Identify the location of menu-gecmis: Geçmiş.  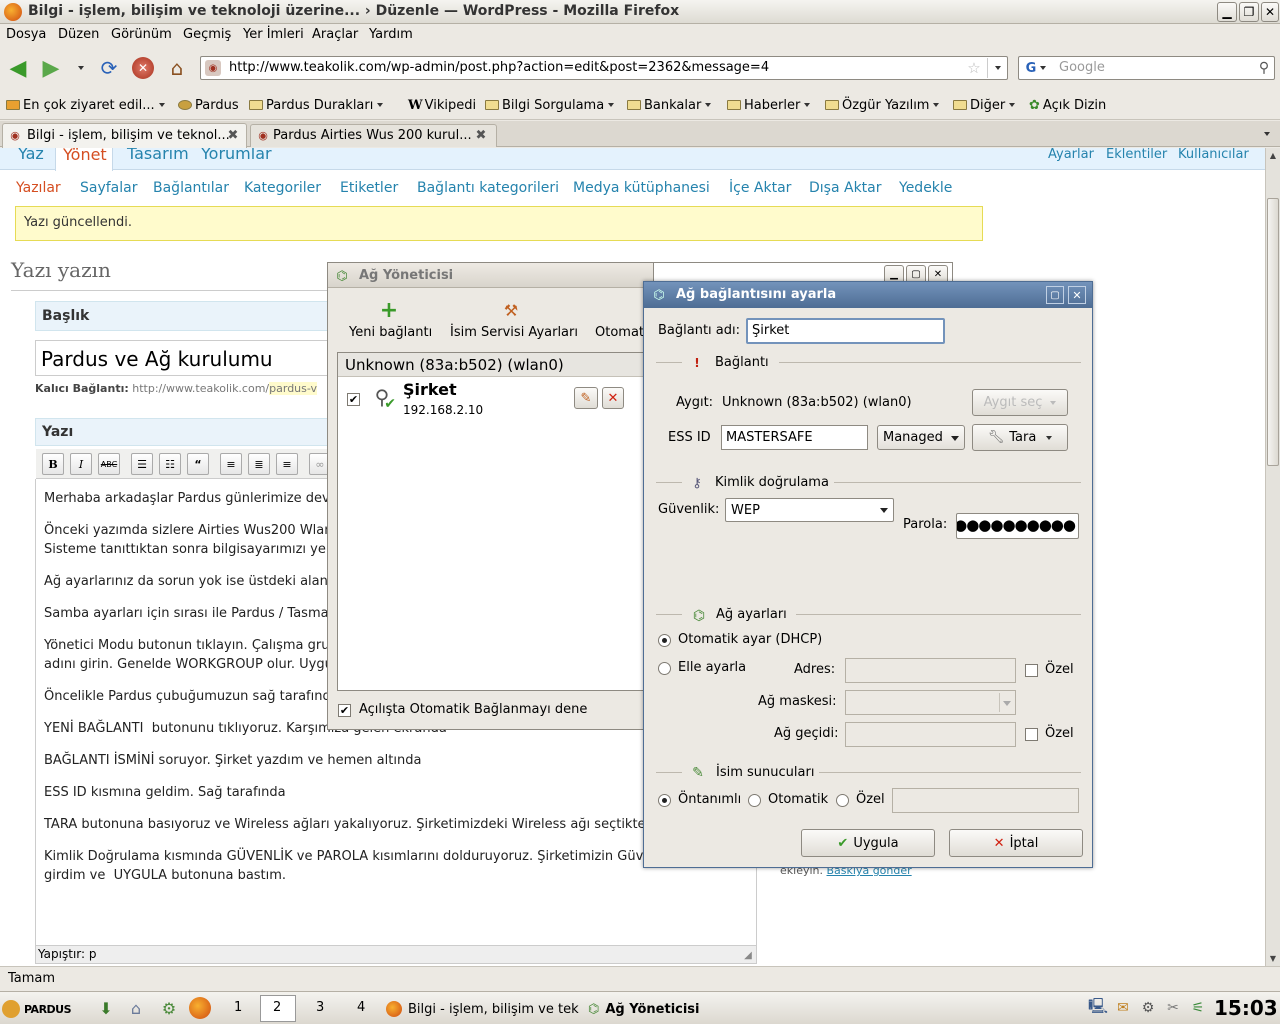
(207, 34).